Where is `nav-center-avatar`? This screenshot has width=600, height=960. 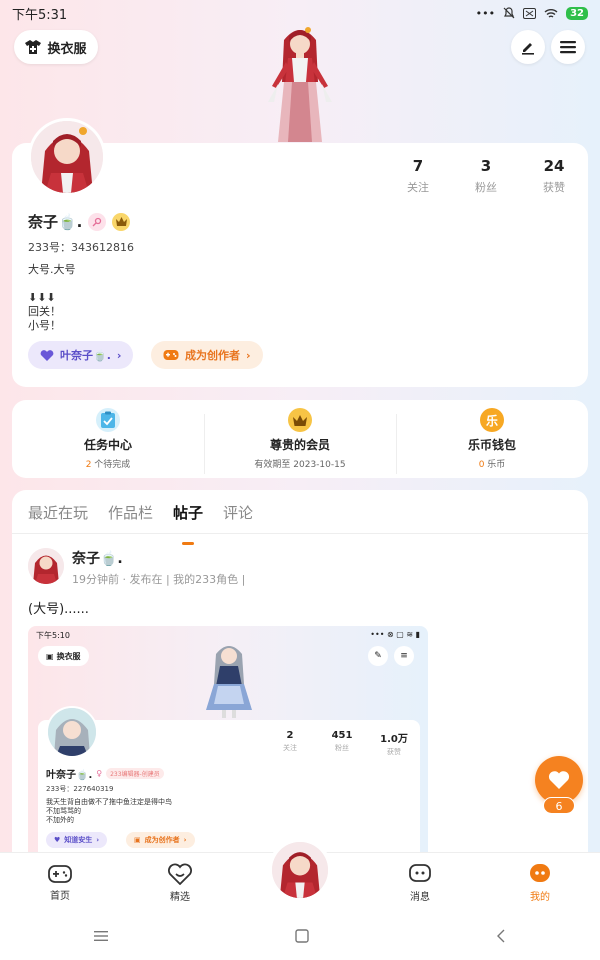
nav-center-avatar is located at coordinates (300, 870).